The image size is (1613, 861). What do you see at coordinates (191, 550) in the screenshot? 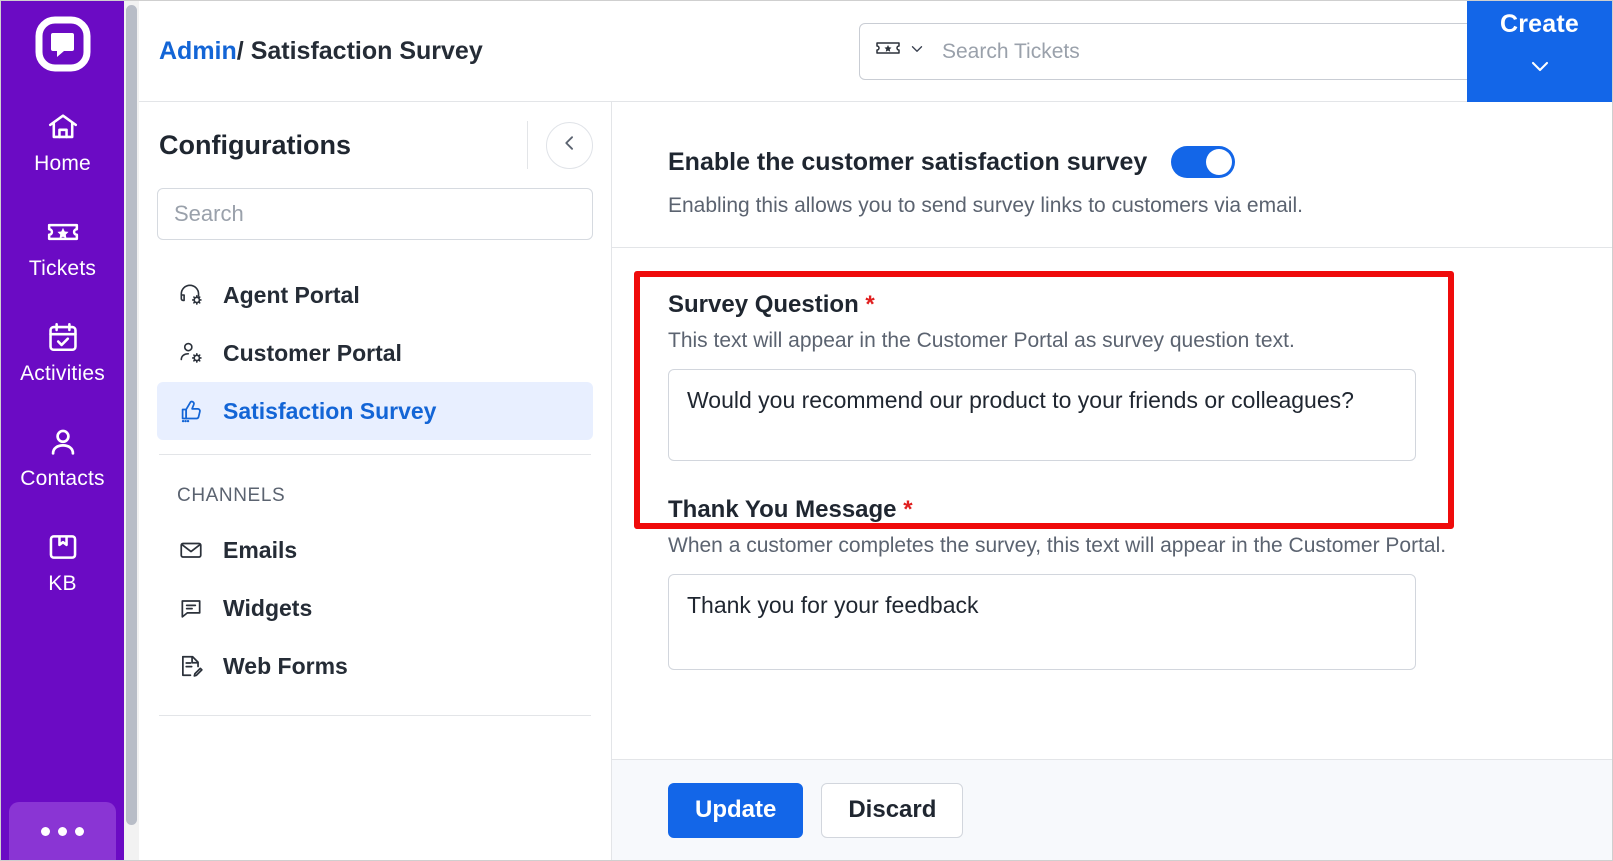
I see `envelope-icon` at bounding box center [191, 550].